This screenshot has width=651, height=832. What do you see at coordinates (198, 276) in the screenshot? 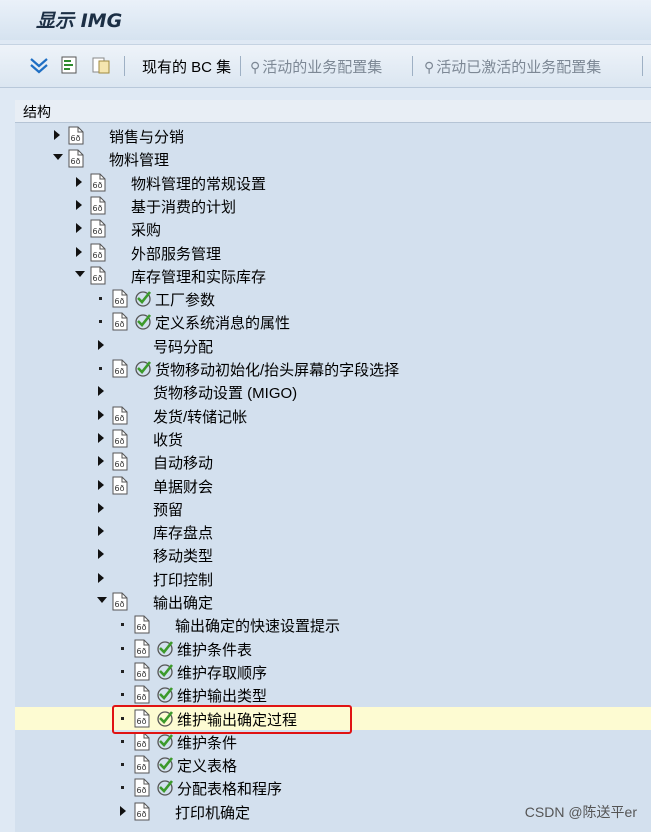
I see `tree-node-label: 库存管理和实际库存` at bounding box center [198, 276].